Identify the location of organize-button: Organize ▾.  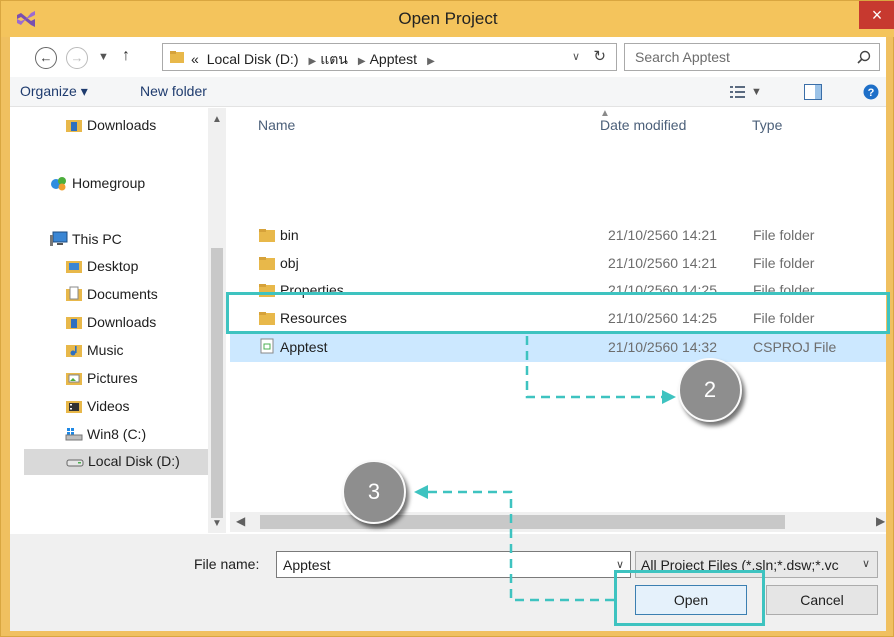
(54, 91).